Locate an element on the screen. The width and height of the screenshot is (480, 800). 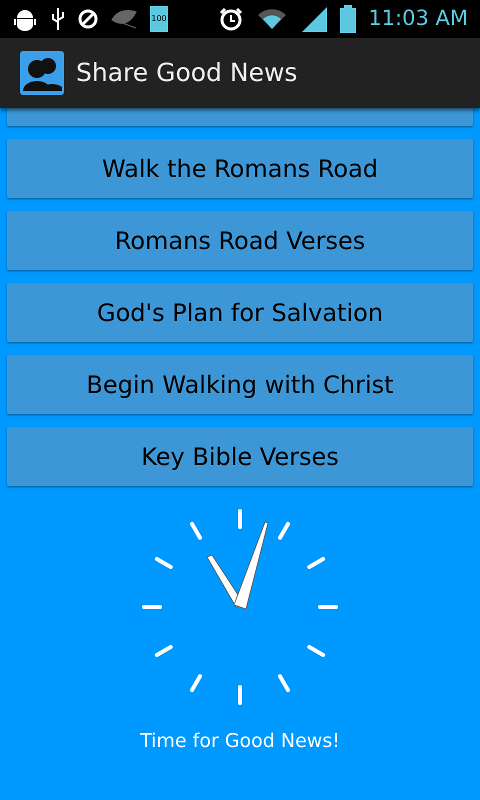
menu-button: God's Plan for Salvation is located at coordinates (240, 312).